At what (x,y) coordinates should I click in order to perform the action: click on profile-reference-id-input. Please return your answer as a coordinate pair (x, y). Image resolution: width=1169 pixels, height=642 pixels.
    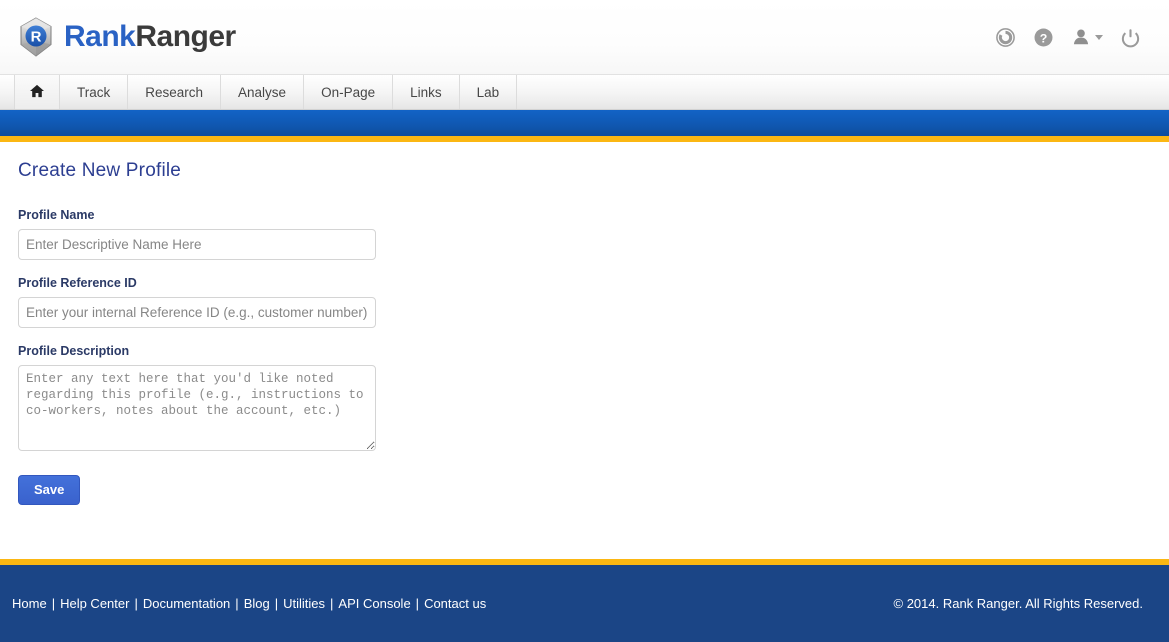
    Looking at the image, I should click on (197, 312).